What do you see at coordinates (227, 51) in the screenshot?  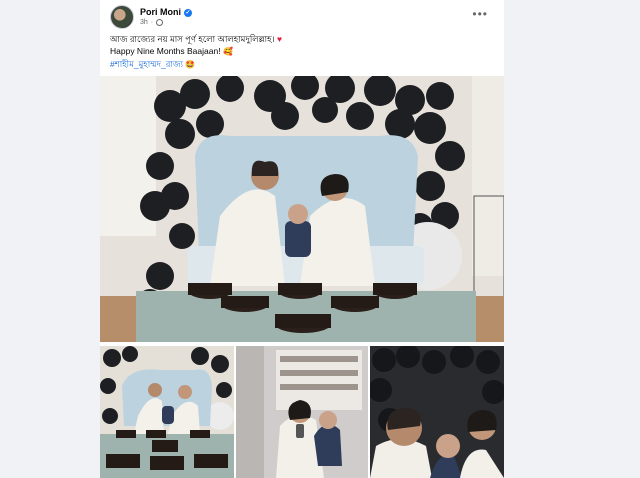 I see `smiling-face-emoji-icon: 🥰` at bounding box center [227, 51].